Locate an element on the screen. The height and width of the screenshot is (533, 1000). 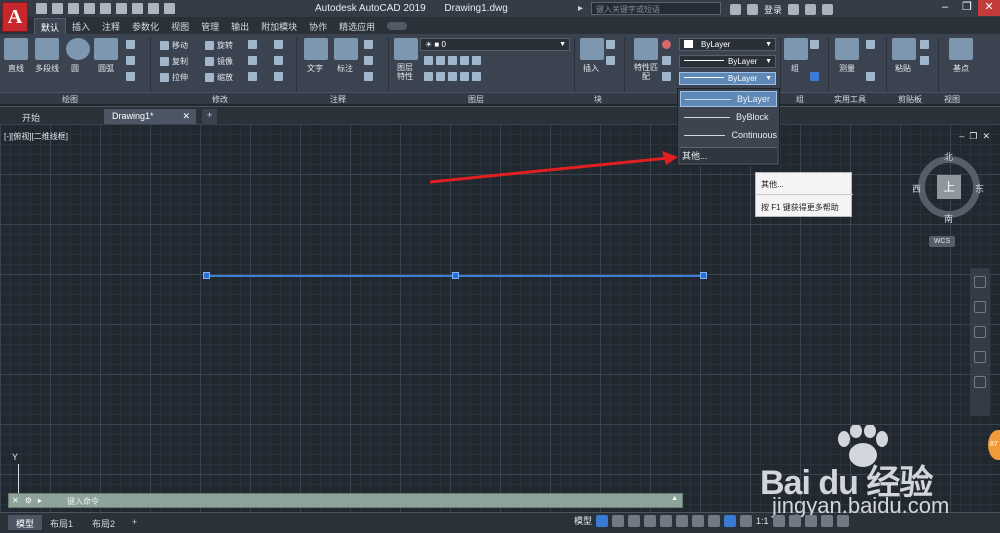
isodraft-icon is located at coordinates (666, 520).